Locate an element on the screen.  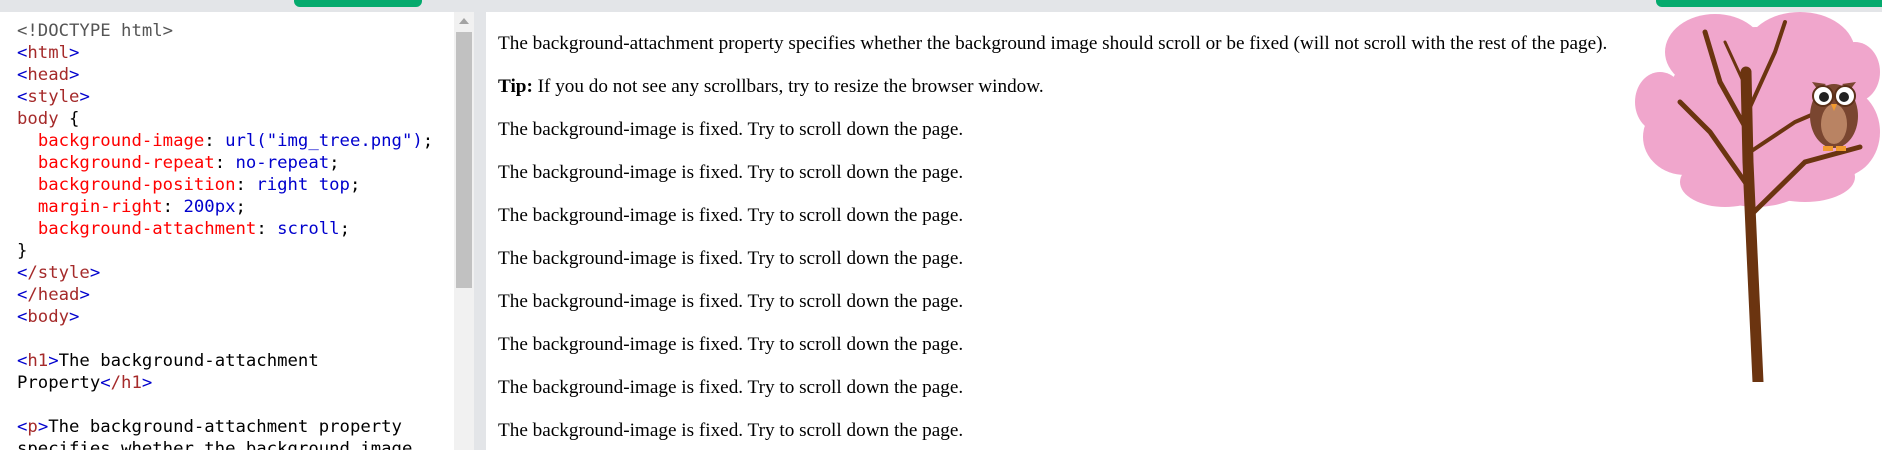
code-tag-style: style is located at coordinates (53, 97).